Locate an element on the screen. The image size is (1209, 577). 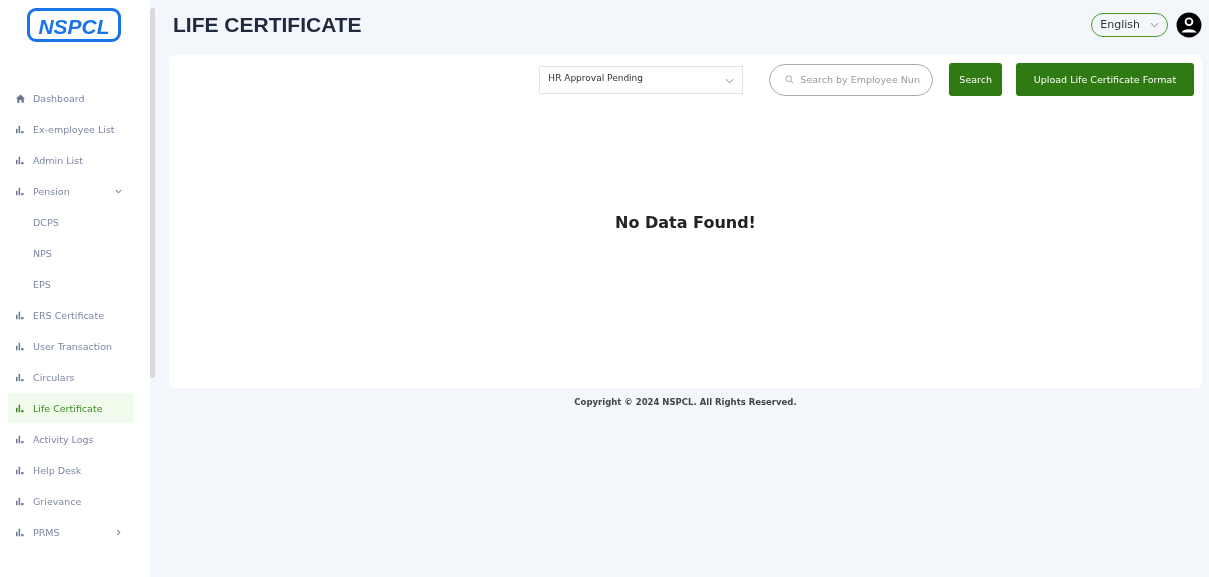
search-button: Search is located at coordinates (975, 79).